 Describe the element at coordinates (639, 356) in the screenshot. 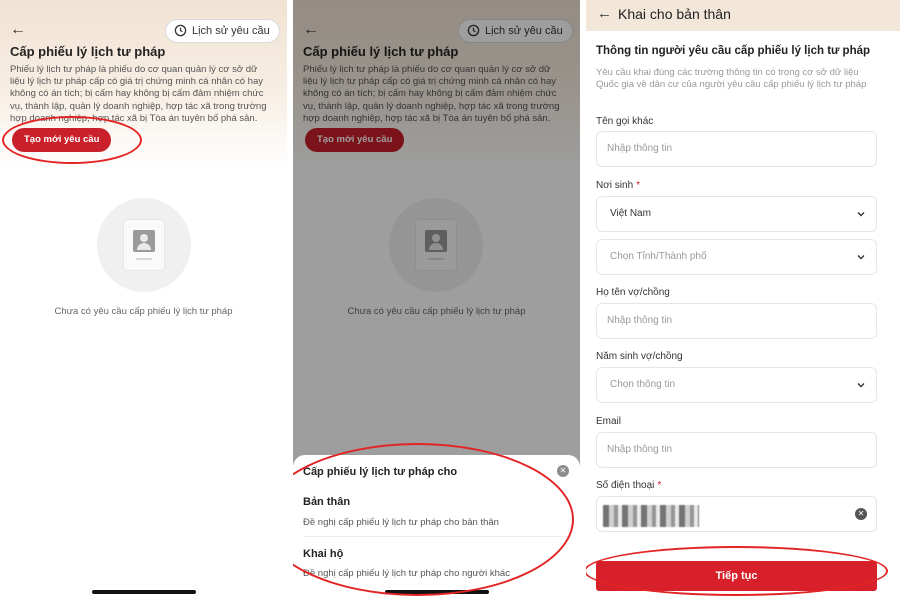

I see `spouse-birth-year-label: Năm sinh vợ/chồng` at that location.